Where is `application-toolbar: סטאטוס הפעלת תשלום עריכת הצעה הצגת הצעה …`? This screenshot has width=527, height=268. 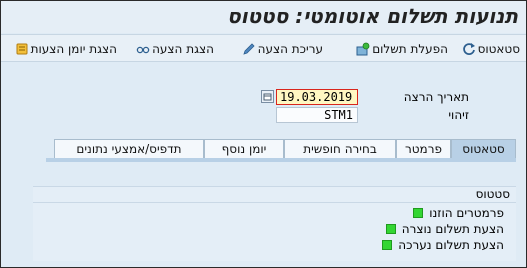 application-toolbar: סטאטוס הפעלת תשלום עריכת הצעה הצגת הצעה … is located at coordinates (263, 48).